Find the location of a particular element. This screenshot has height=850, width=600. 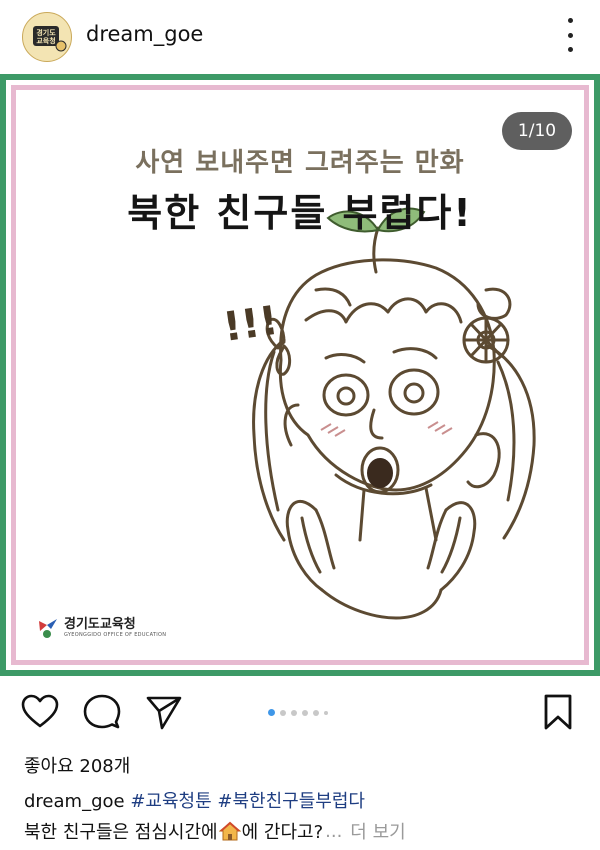

exclamation-marks: !!! is located at coordinates (250, 324).